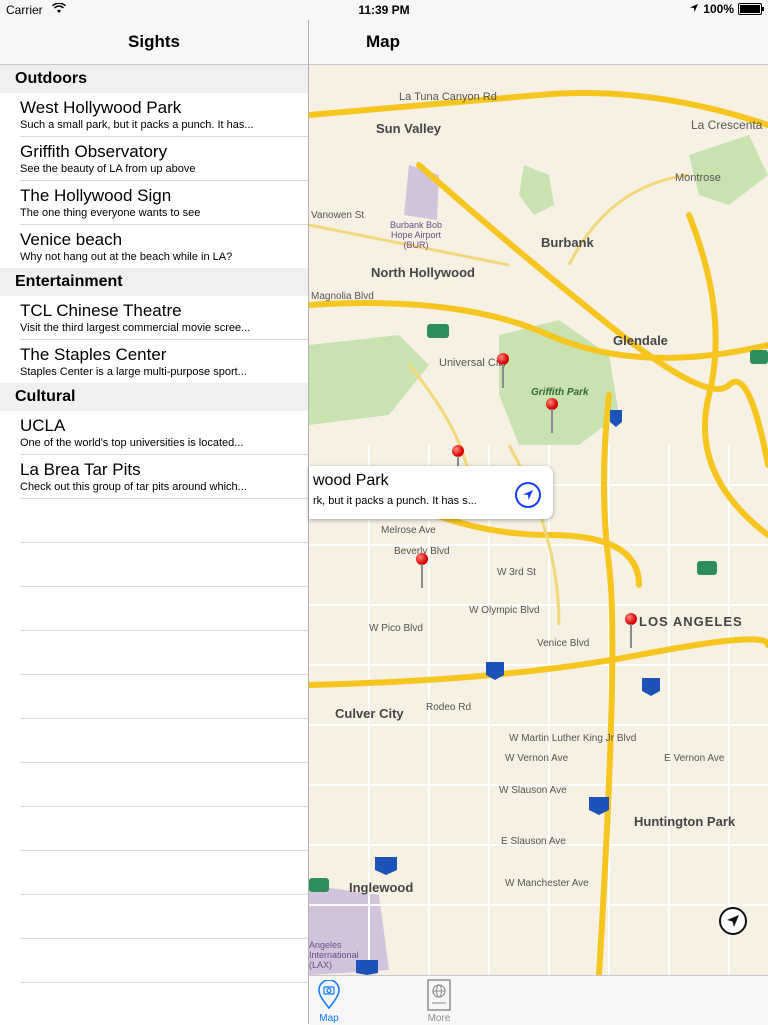 This screenshot has height=1025, width=768. Describe the element at coordinates (547, 883) in the screenshot. I see `map-label: W Manchester Ave` at that location.